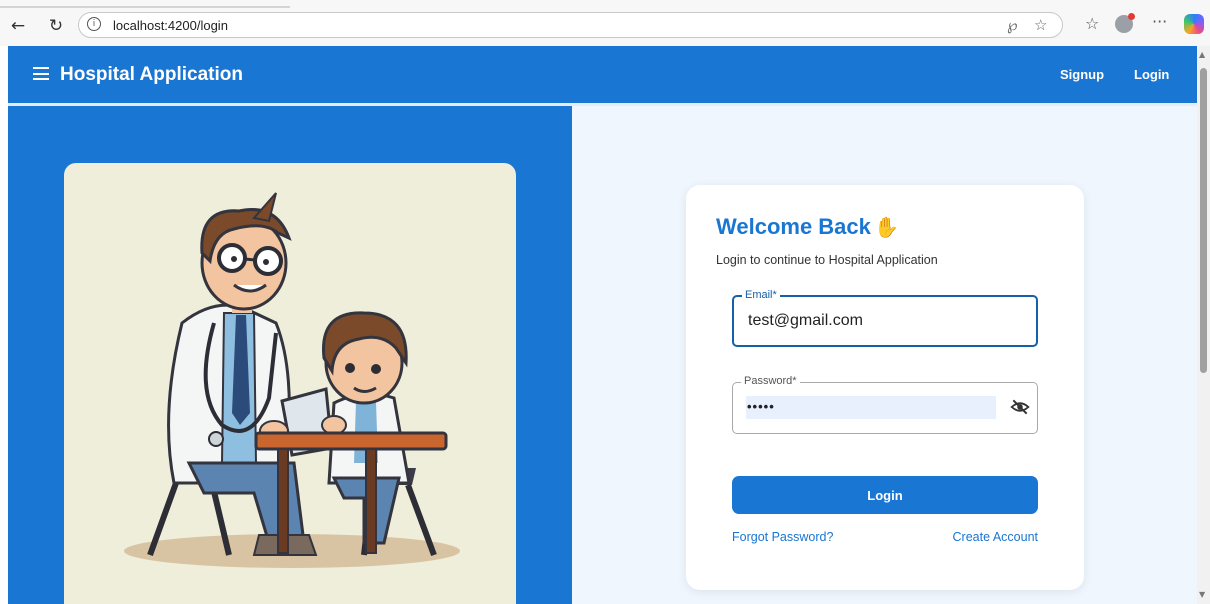 This screenshot has width=1210, height=604. What do you see at coordinates (1082, 74) in the screenshot?
I see `signup-link: Signup` at bounding box center [1082, 74].